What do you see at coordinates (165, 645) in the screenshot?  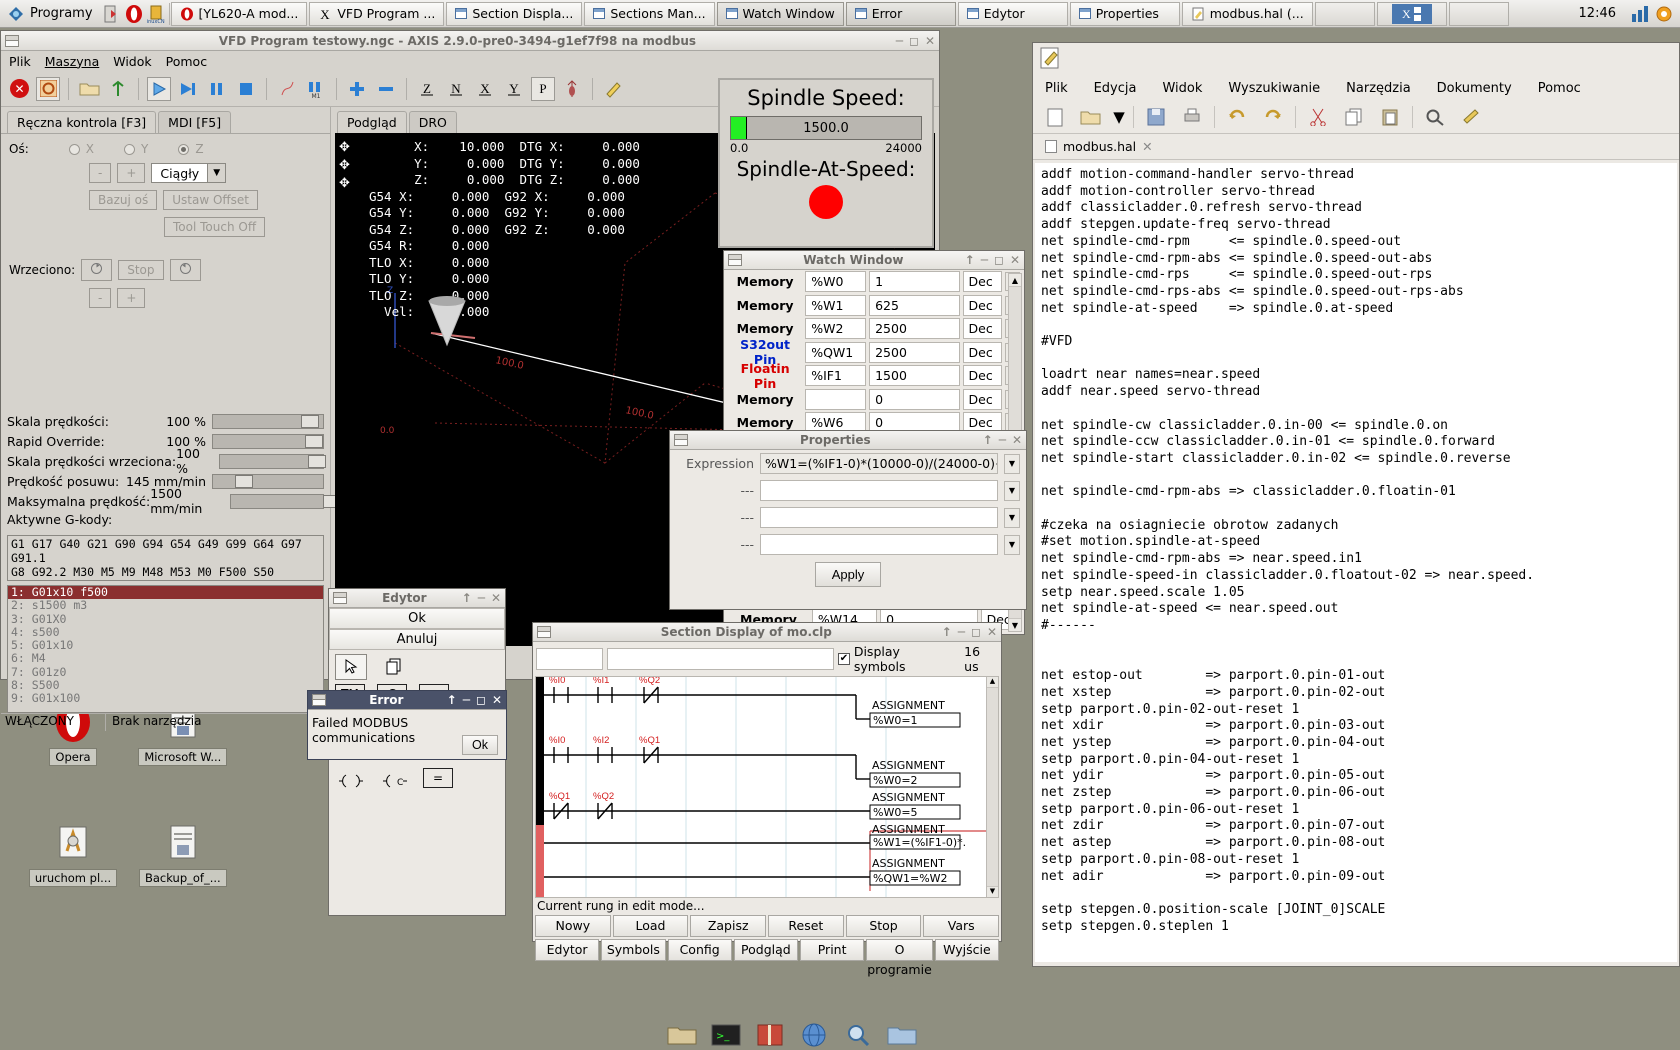 I see `program-line: 5: G01x10` at bounding box center [165, 645].